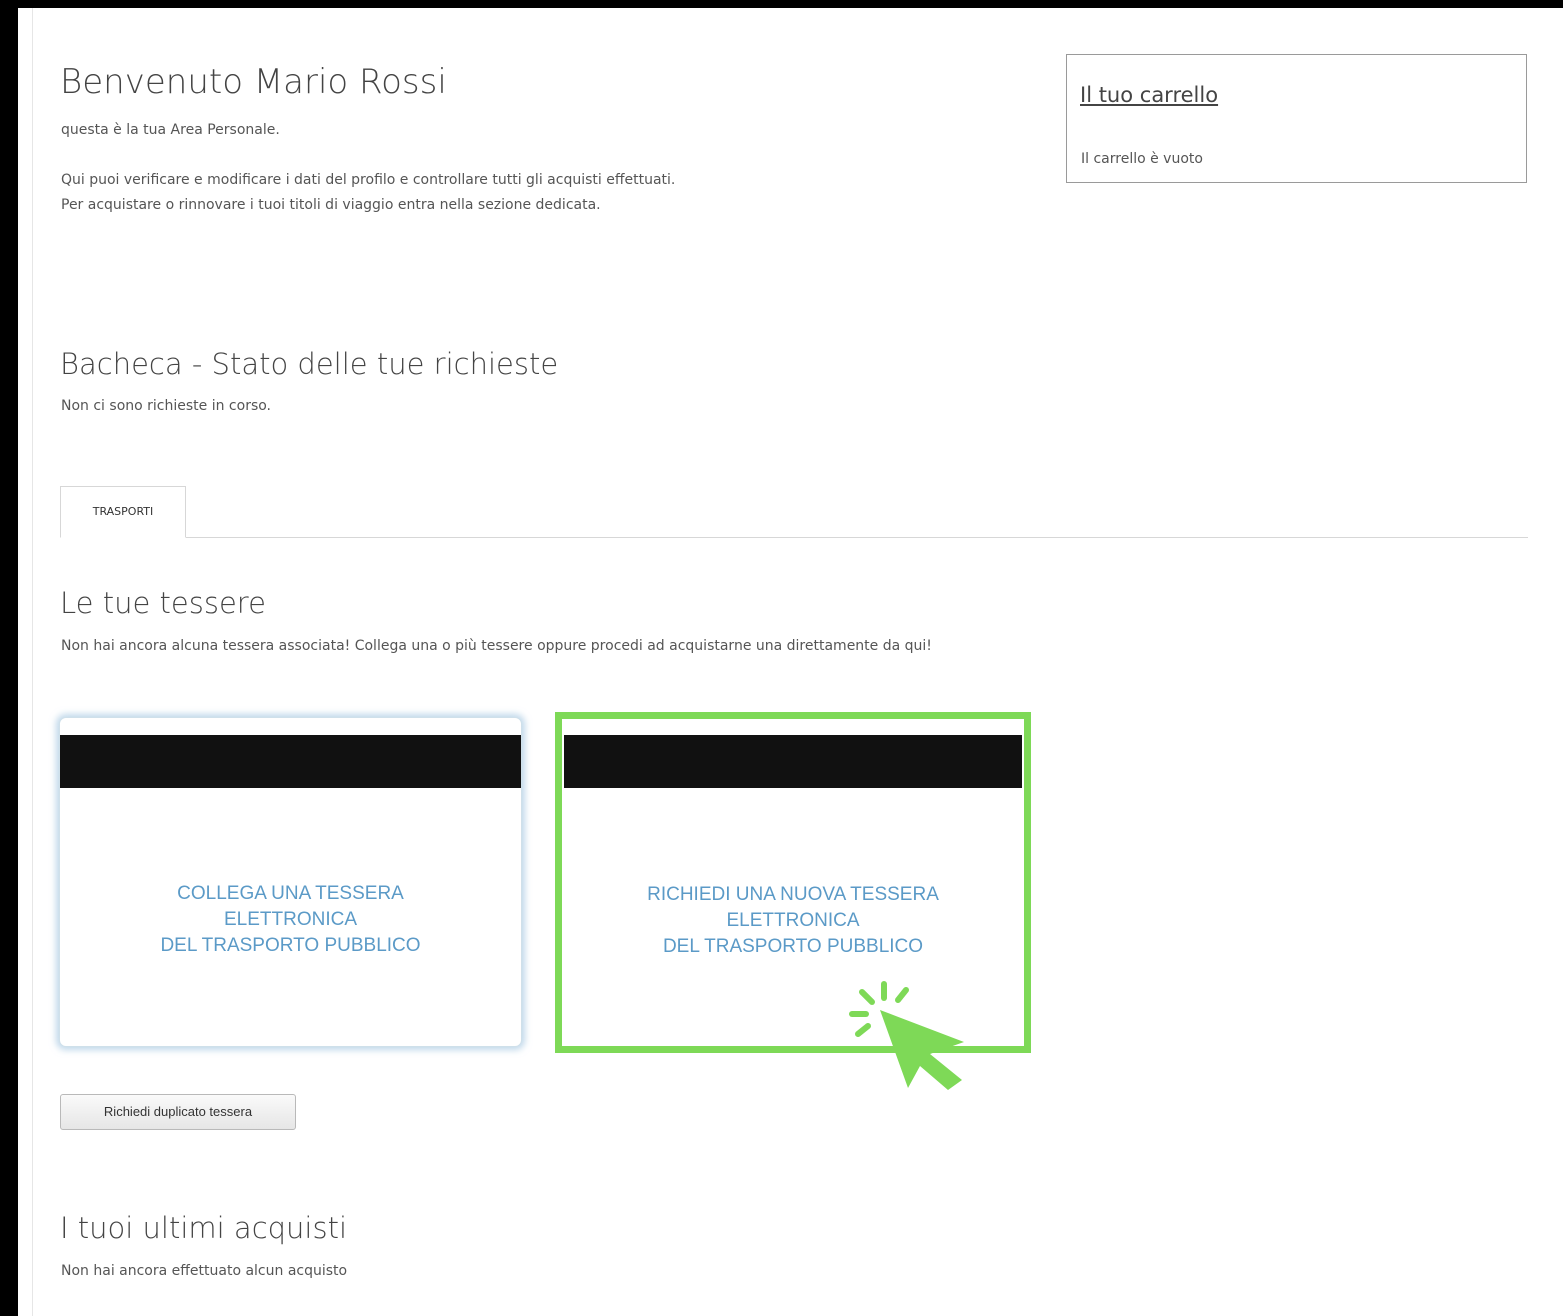 The image size is (1563, 1316). Describe the element at coordinates (204, 1228) in the screenshot. I see `acquisti-title: I tuoi ultimi acquisti` at that location.